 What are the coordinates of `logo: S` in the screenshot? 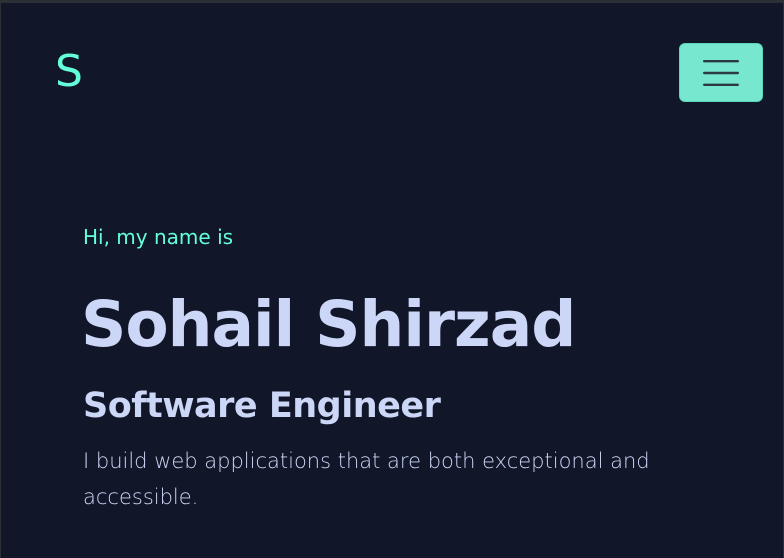 It's located at (69, 72).